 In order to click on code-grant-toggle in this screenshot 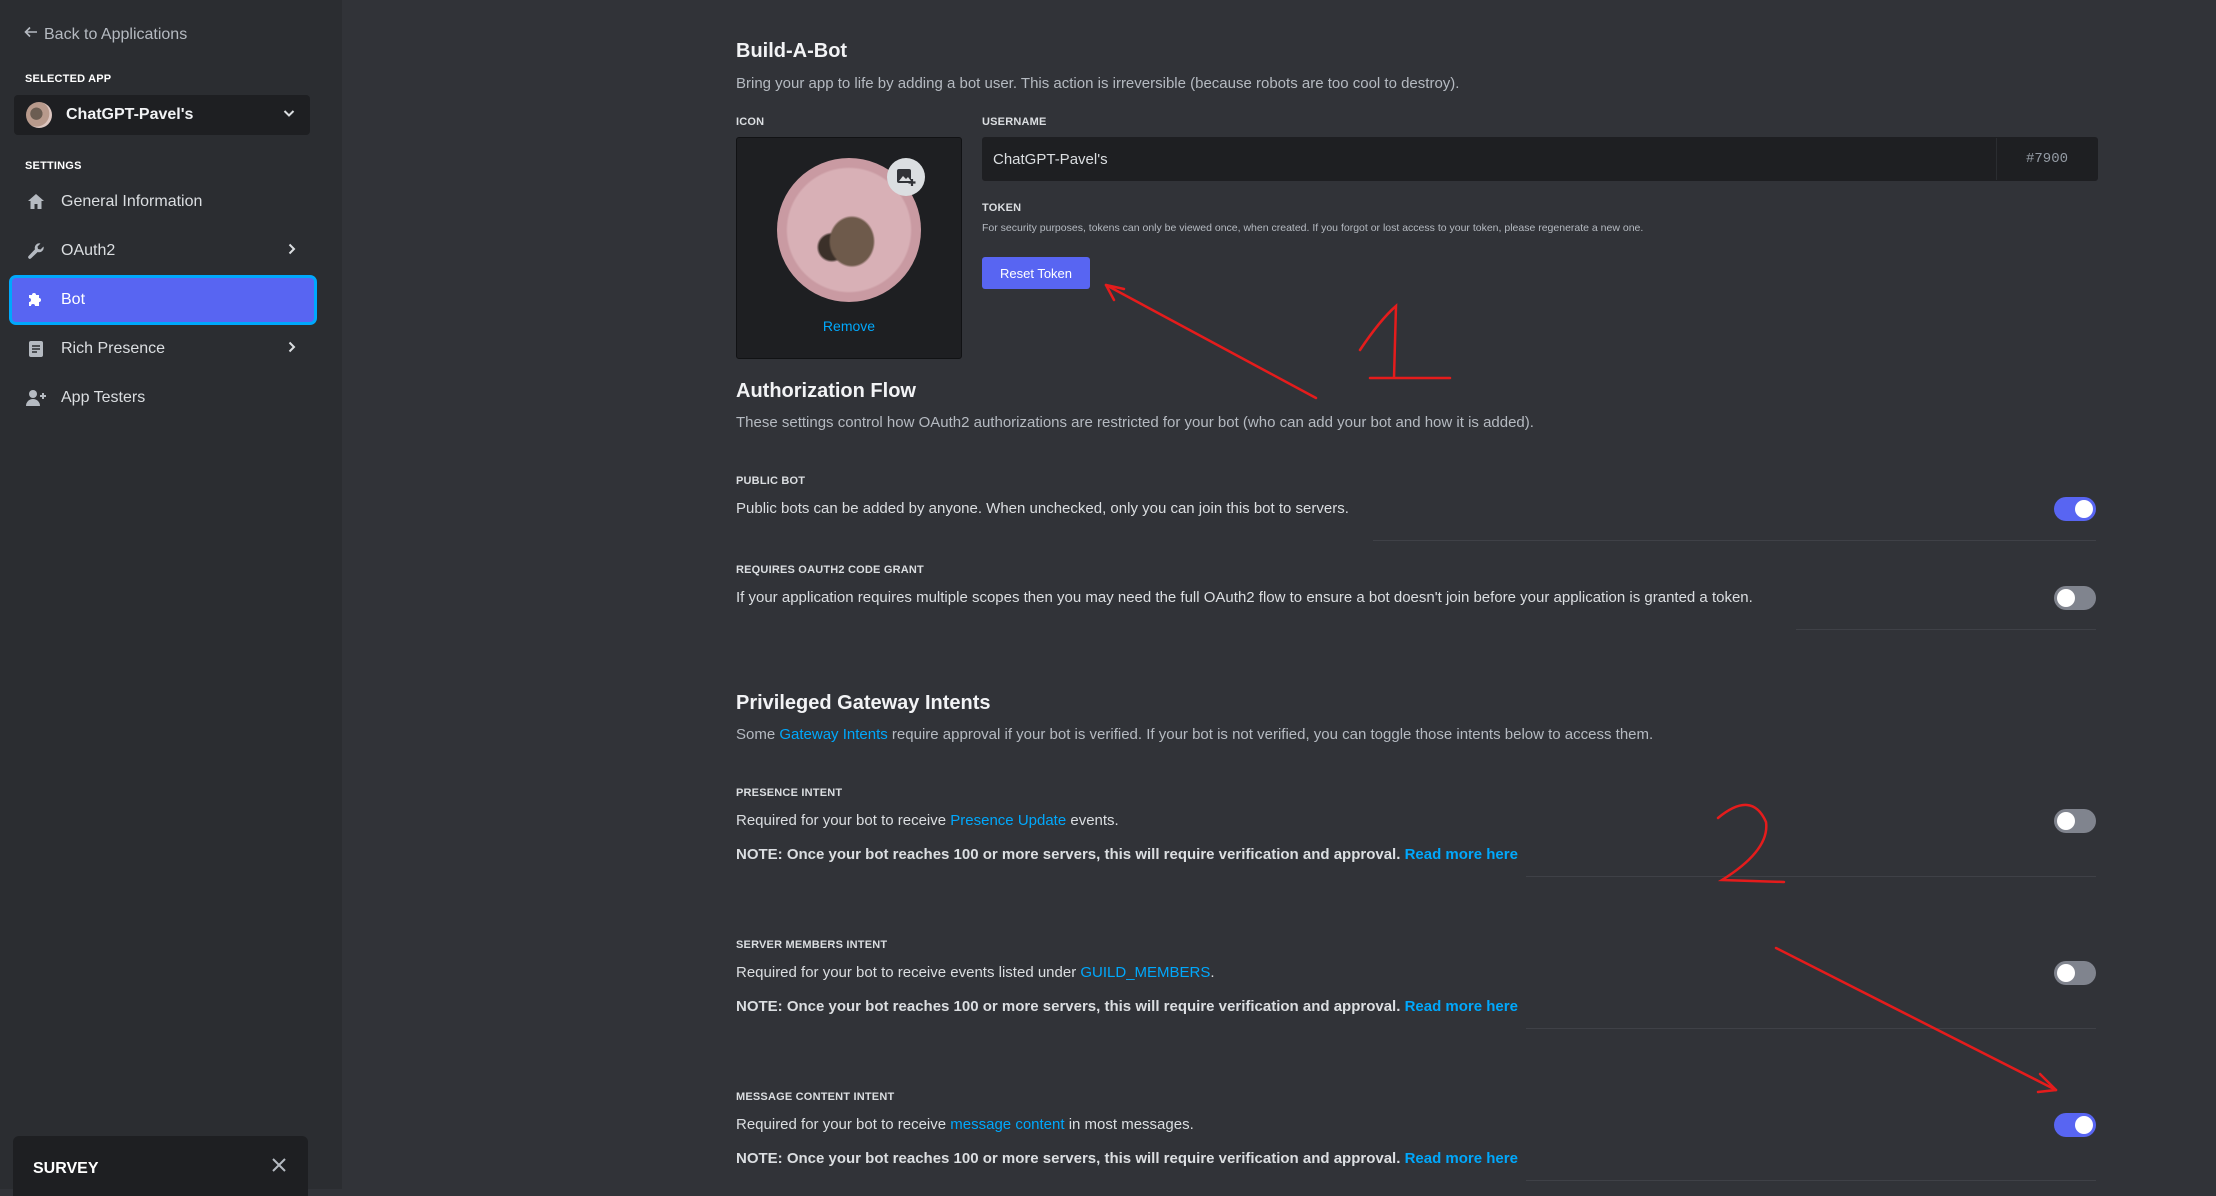, I will do `click(2075, 598)`.